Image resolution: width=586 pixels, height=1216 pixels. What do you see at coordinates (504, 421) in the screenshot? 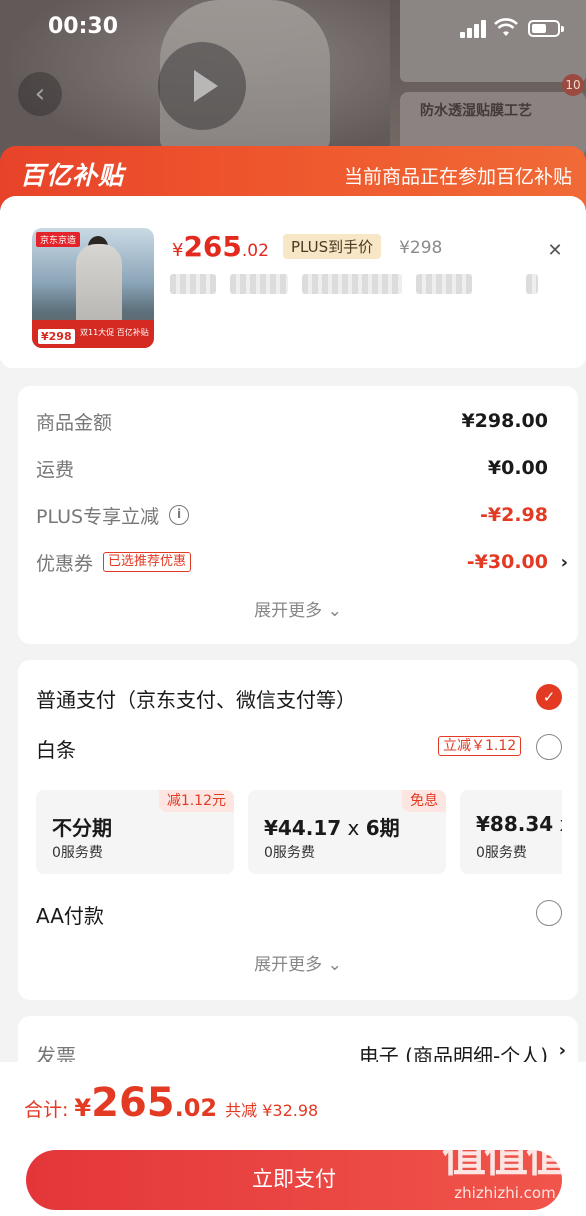
I see `goods-amount-value: ¥298.00` at bounding box center [504, 421].